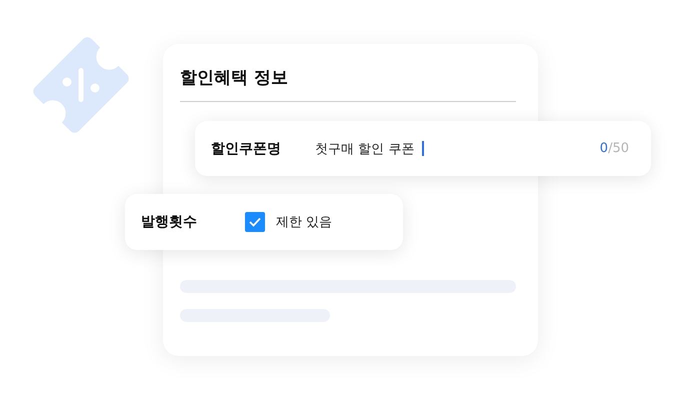 Image resolution: width=680 pixels, height=401 pixels. Describe the element at coordinates (618, 148) in the screenshot. I see `character-limit: /50` at that location.